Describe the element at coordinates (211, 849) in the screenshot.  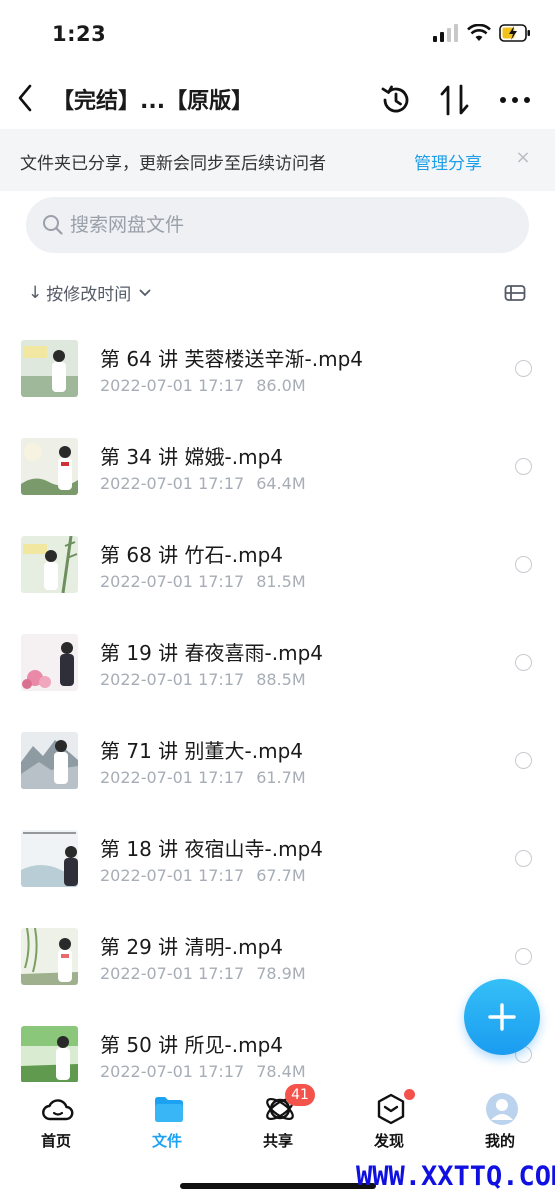
I see `file-name: 第 18 讲 夜宿山寺-.mp4` at that location.